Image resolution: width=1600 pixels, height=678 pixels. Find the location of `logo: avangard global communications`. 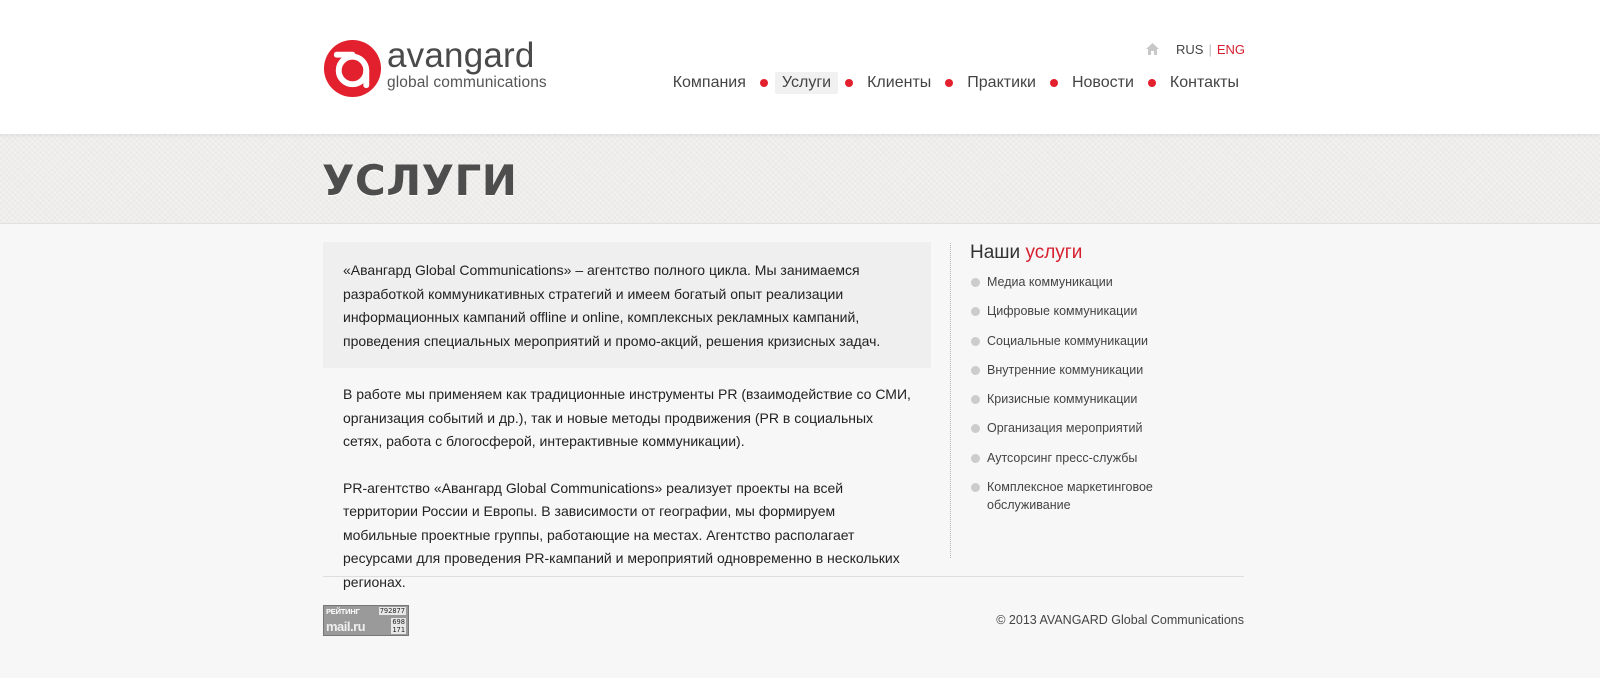

logo: avangard global communications is located at coordinates (435, 68).